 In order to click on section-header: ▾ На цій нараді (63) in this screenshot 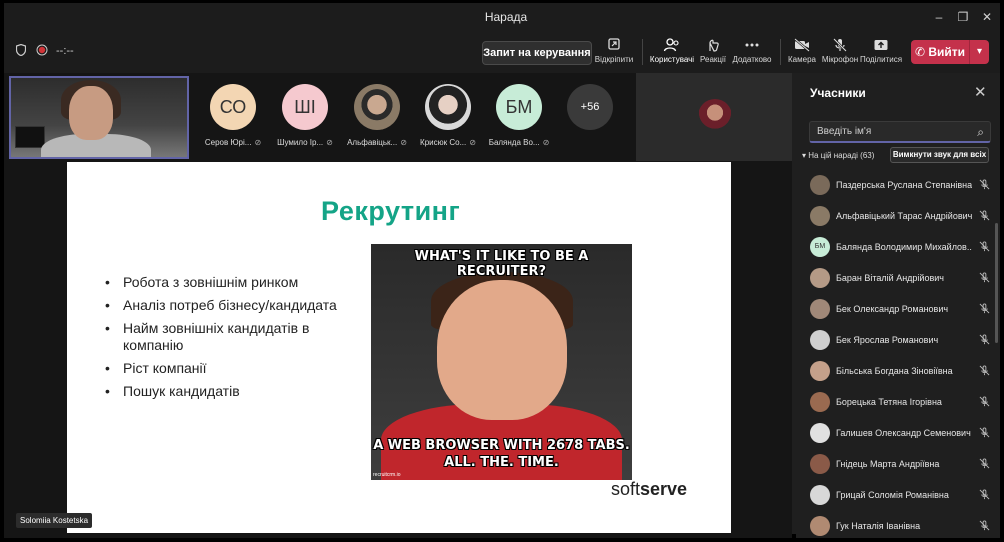, I will do `click(838, 155)`.